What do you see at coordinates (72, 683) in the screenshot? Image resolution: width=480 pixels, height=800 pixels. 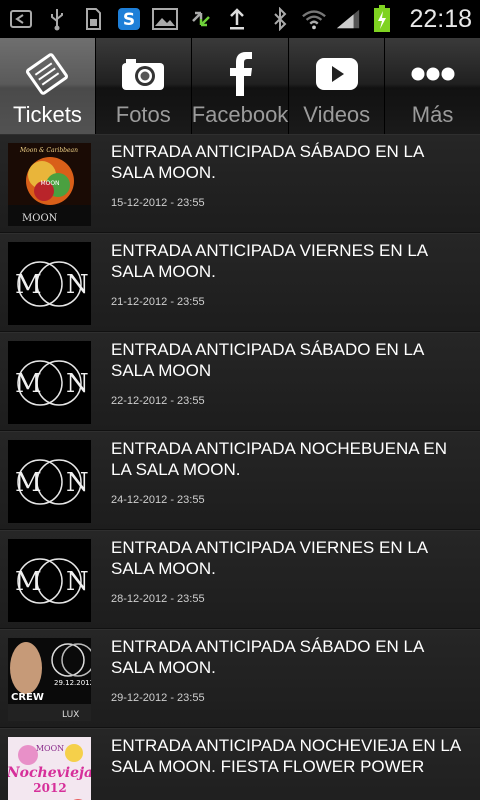 I see `poster-date: 29.12.2012` at bounding box center [72, 683].